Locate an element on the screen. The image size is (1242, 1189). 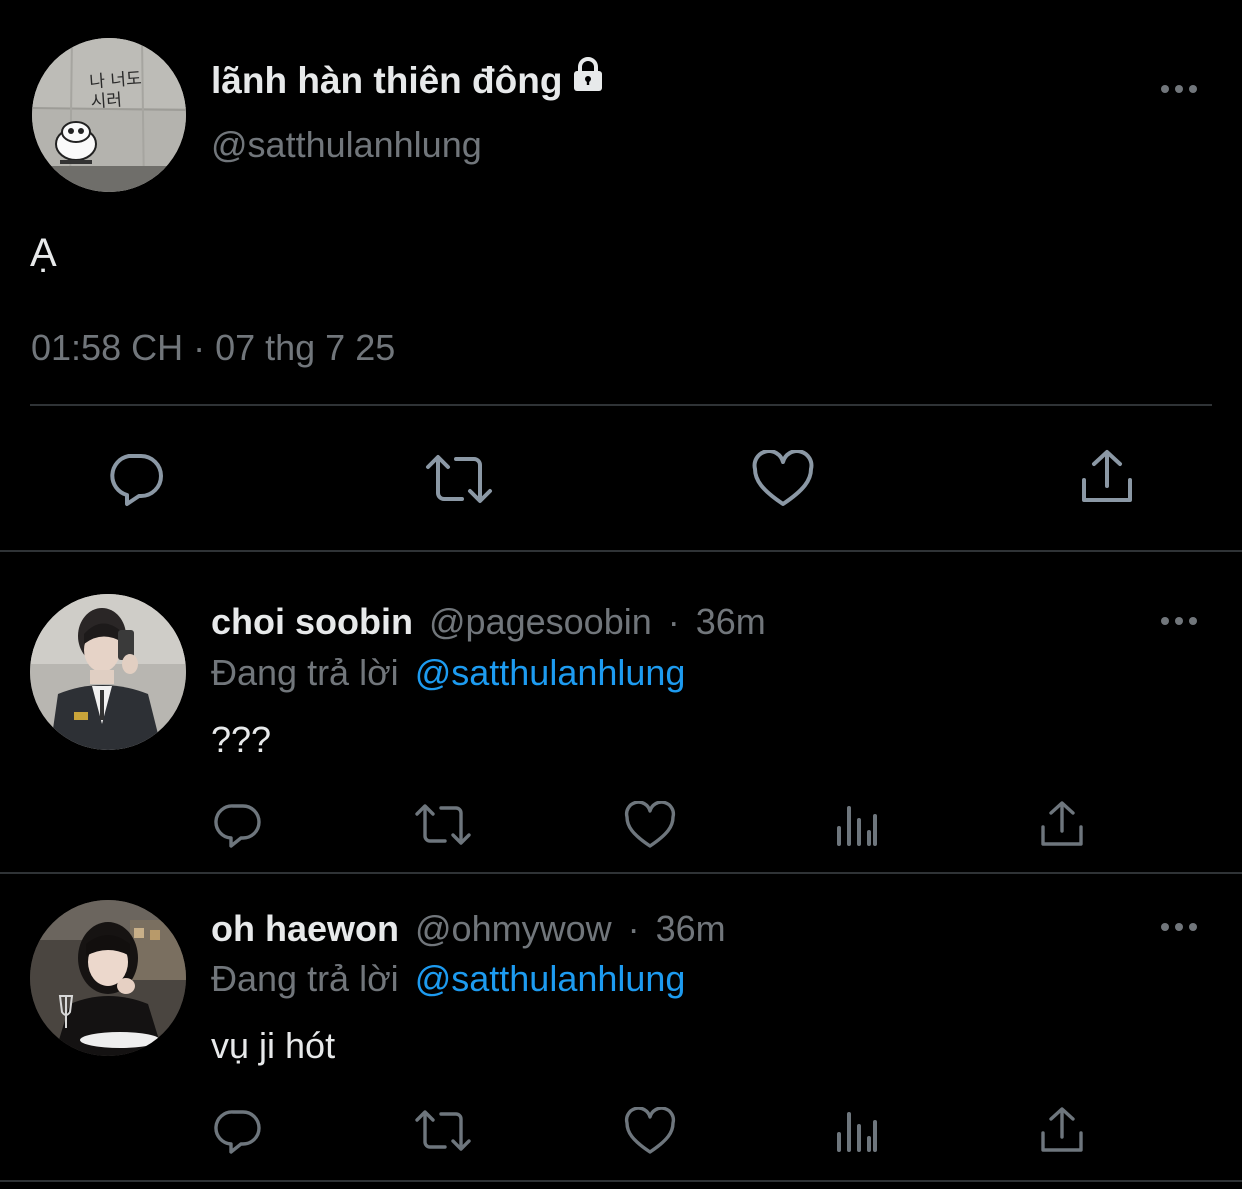
avatar-graffiti: 나 너도 시러 is located at coordinates (115, 90).